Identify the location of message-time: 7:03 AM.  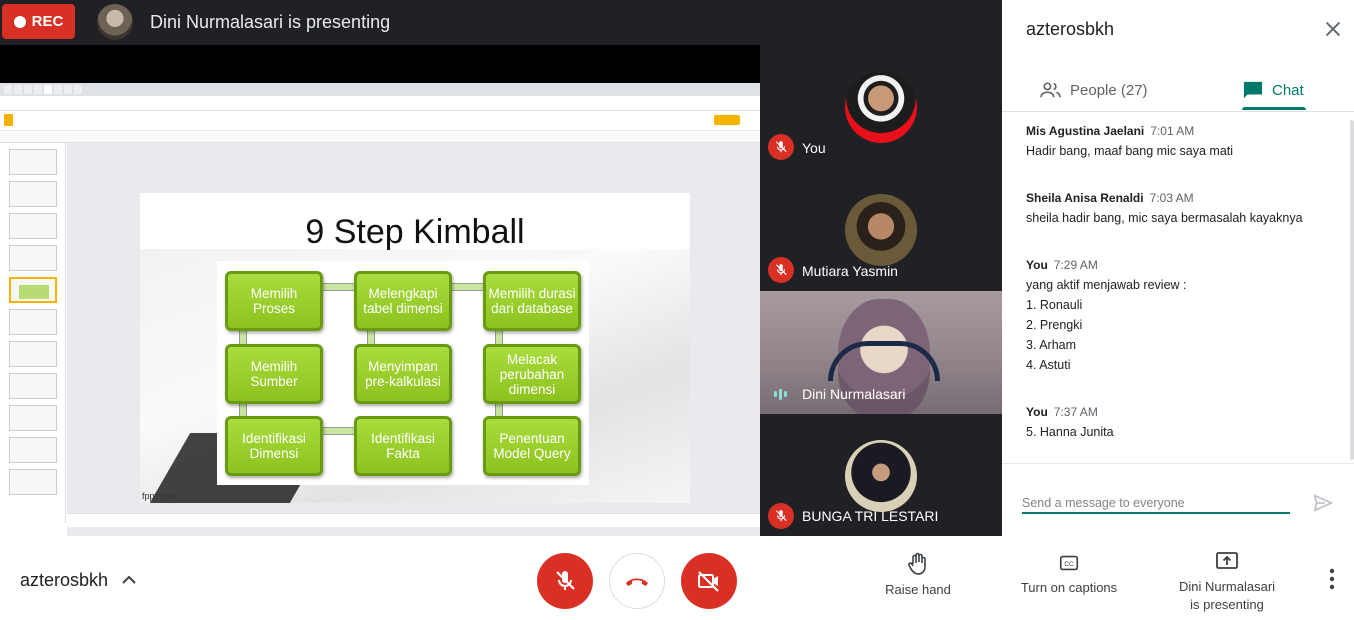
(1171, 198).